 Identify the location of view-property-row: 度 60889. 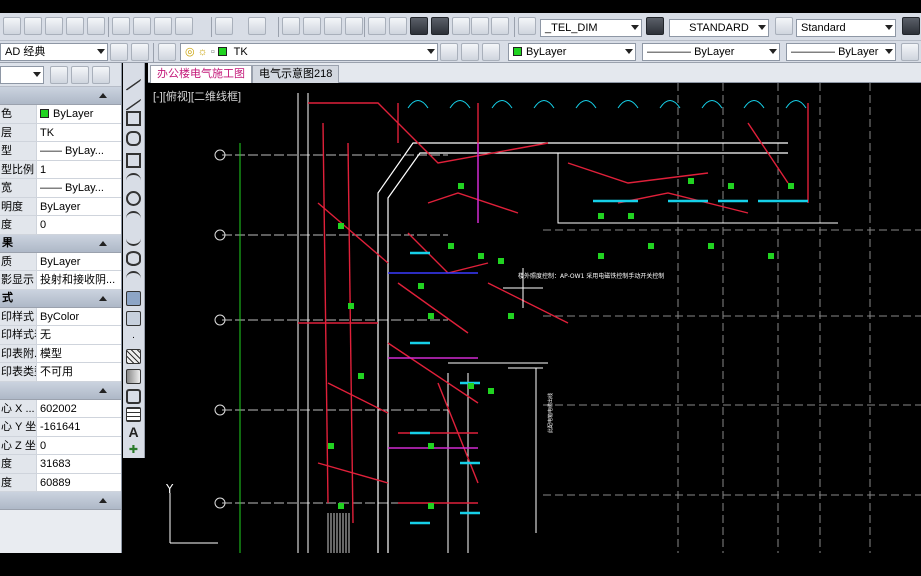
(60, 482).